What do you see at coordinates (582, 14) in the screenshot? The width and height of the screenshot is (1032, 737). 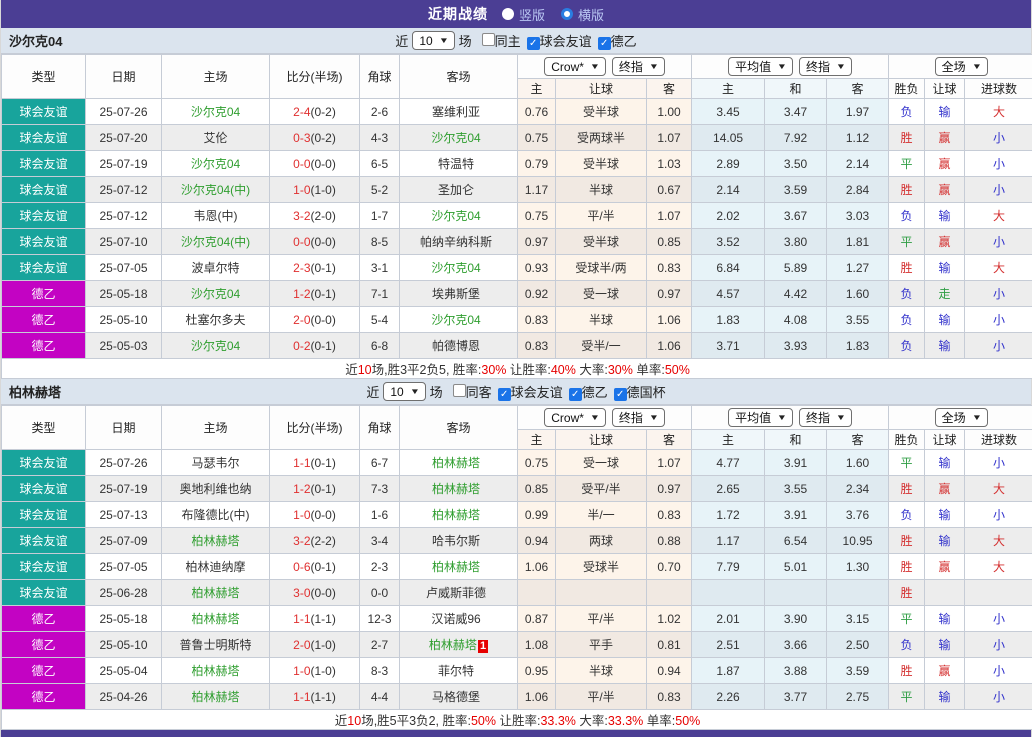 I see `layout-radio-selected: 横版` at bounding box center [582, 14].